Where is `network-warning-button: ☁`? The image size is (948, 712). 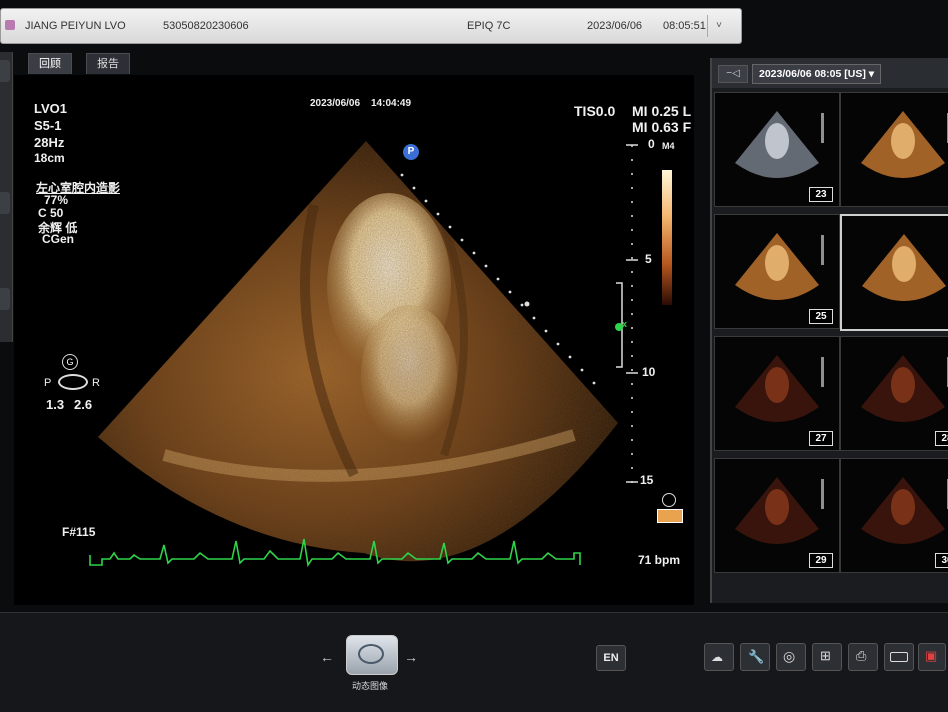 network-warning-button: ☁ is located at coordinates (719, 657).